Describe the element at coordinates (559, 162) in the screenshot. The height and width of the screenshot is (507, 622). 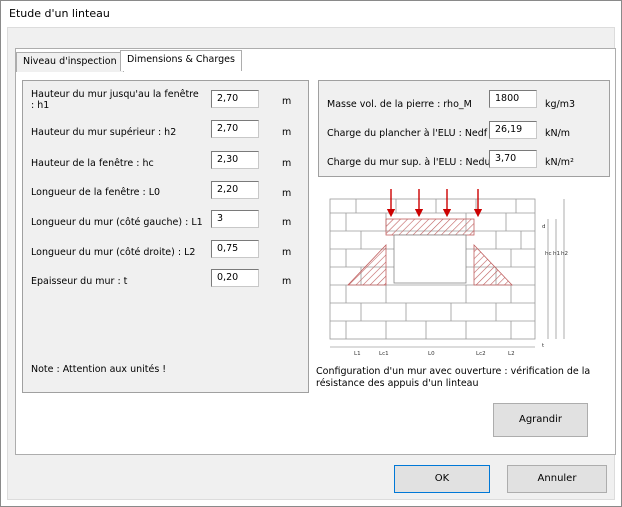
I see `unit-nedu: kN/m²` at that location.